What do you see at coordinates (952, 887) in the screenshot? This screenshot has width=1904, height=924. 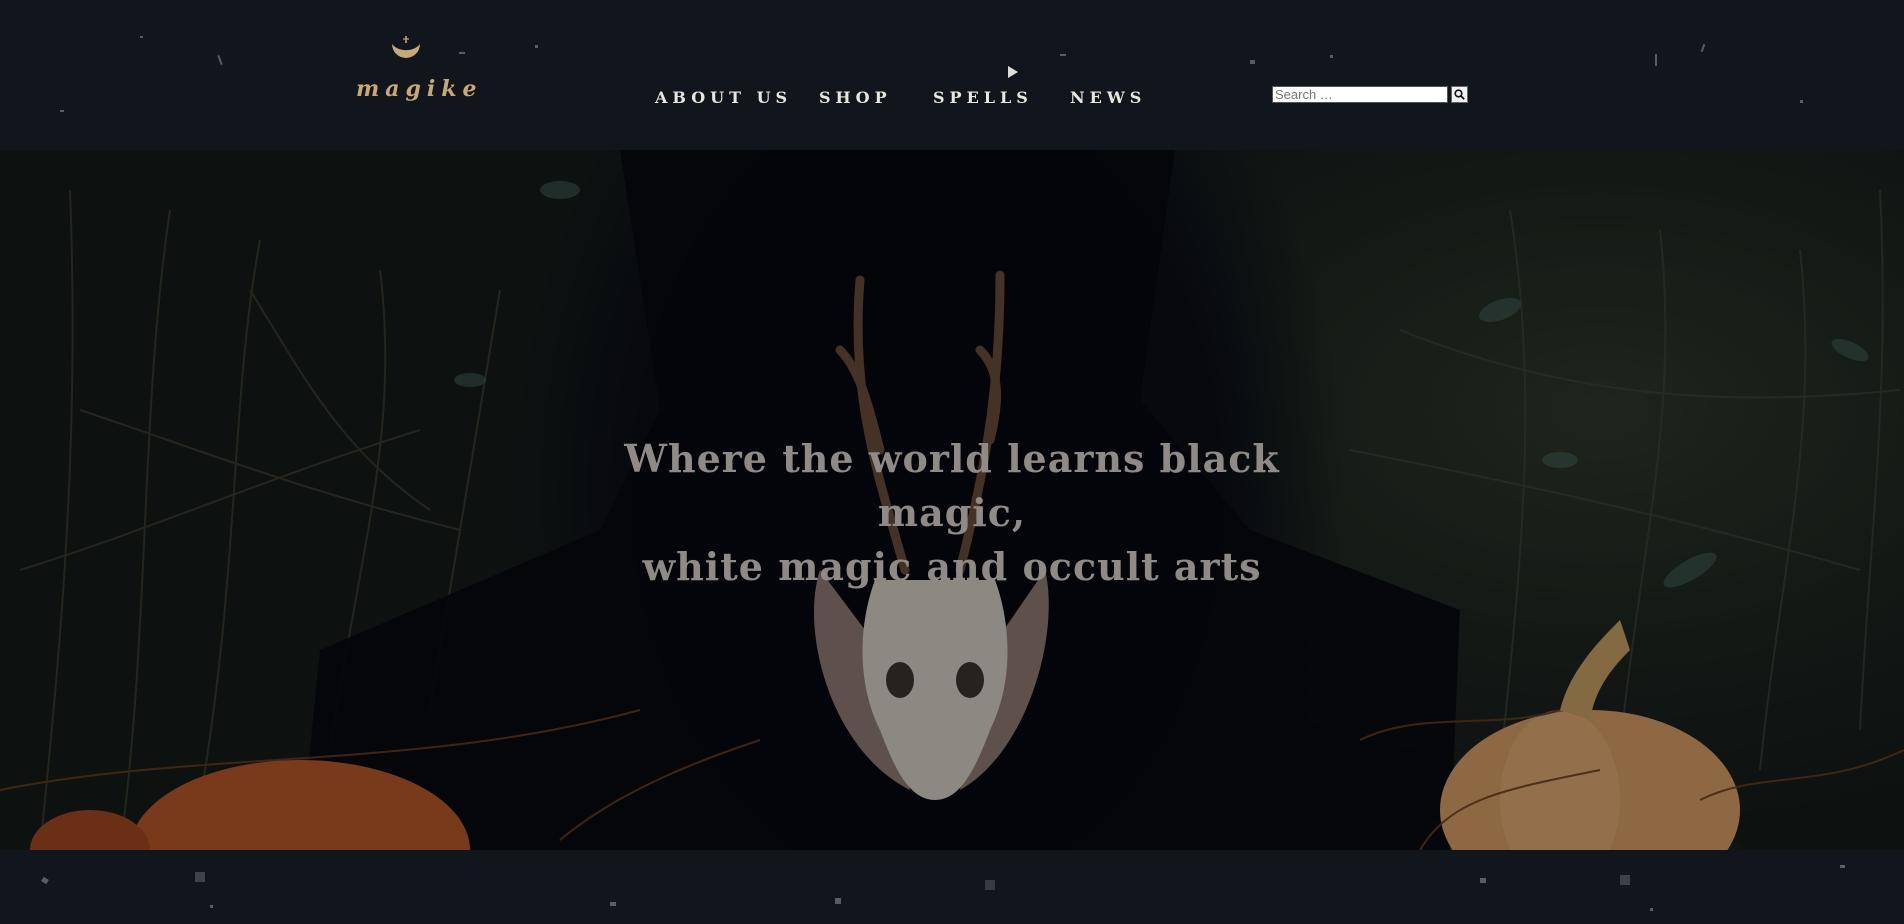 I see `section-divider` at bounding box center [952, 887].